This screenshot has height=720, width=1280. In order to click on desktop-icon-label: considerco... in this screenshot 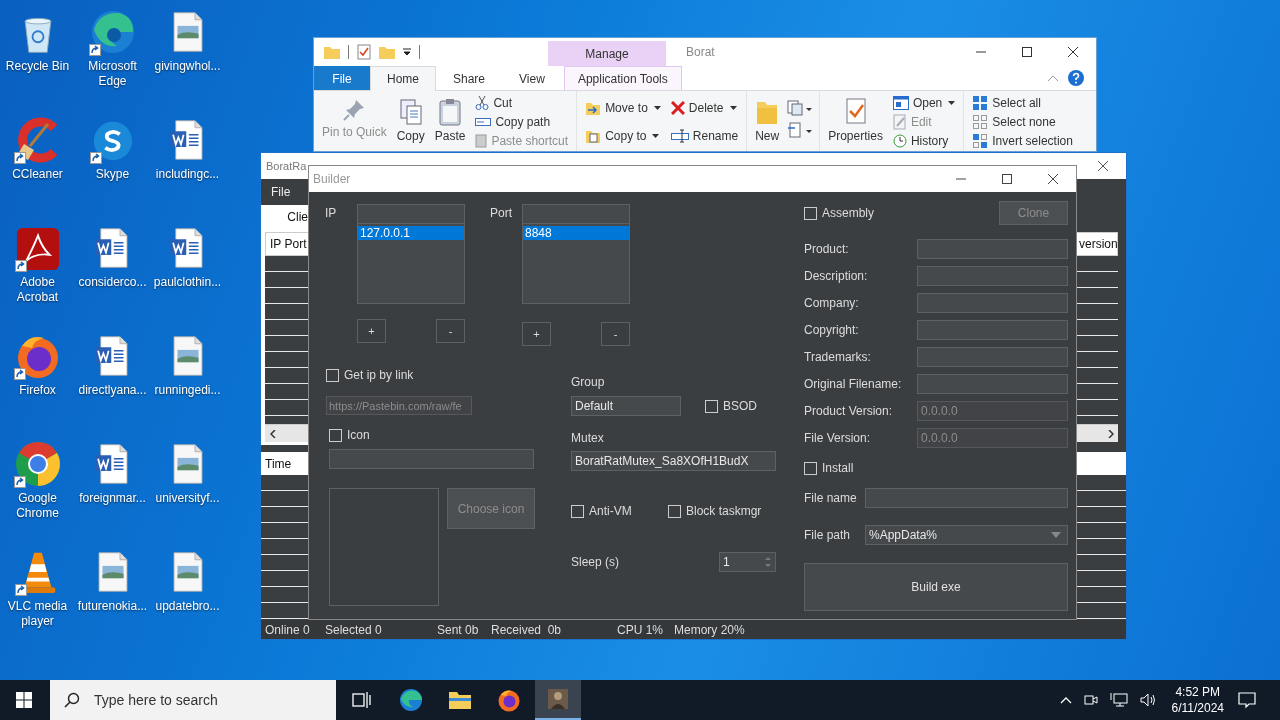, I will do `click(112, 282)`.